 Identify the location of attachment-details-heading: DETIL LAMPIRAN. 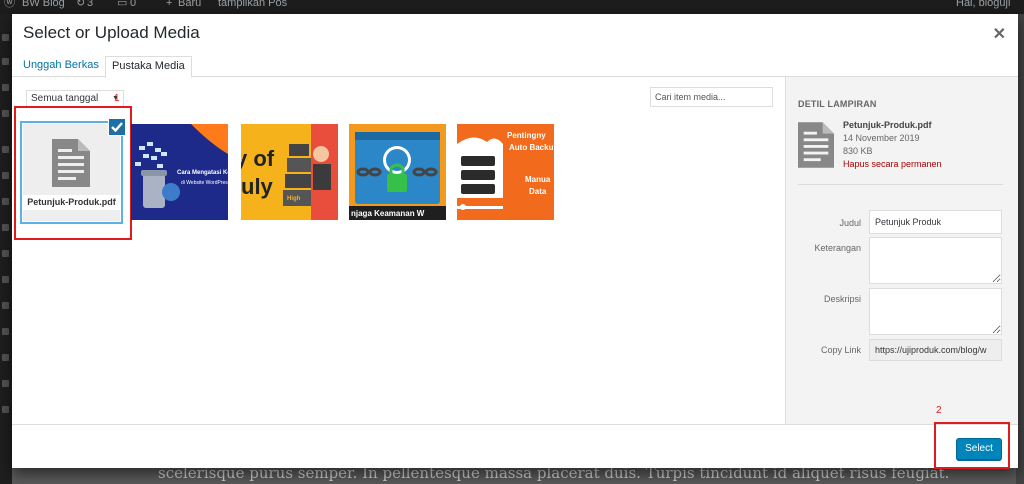
(837, 104).